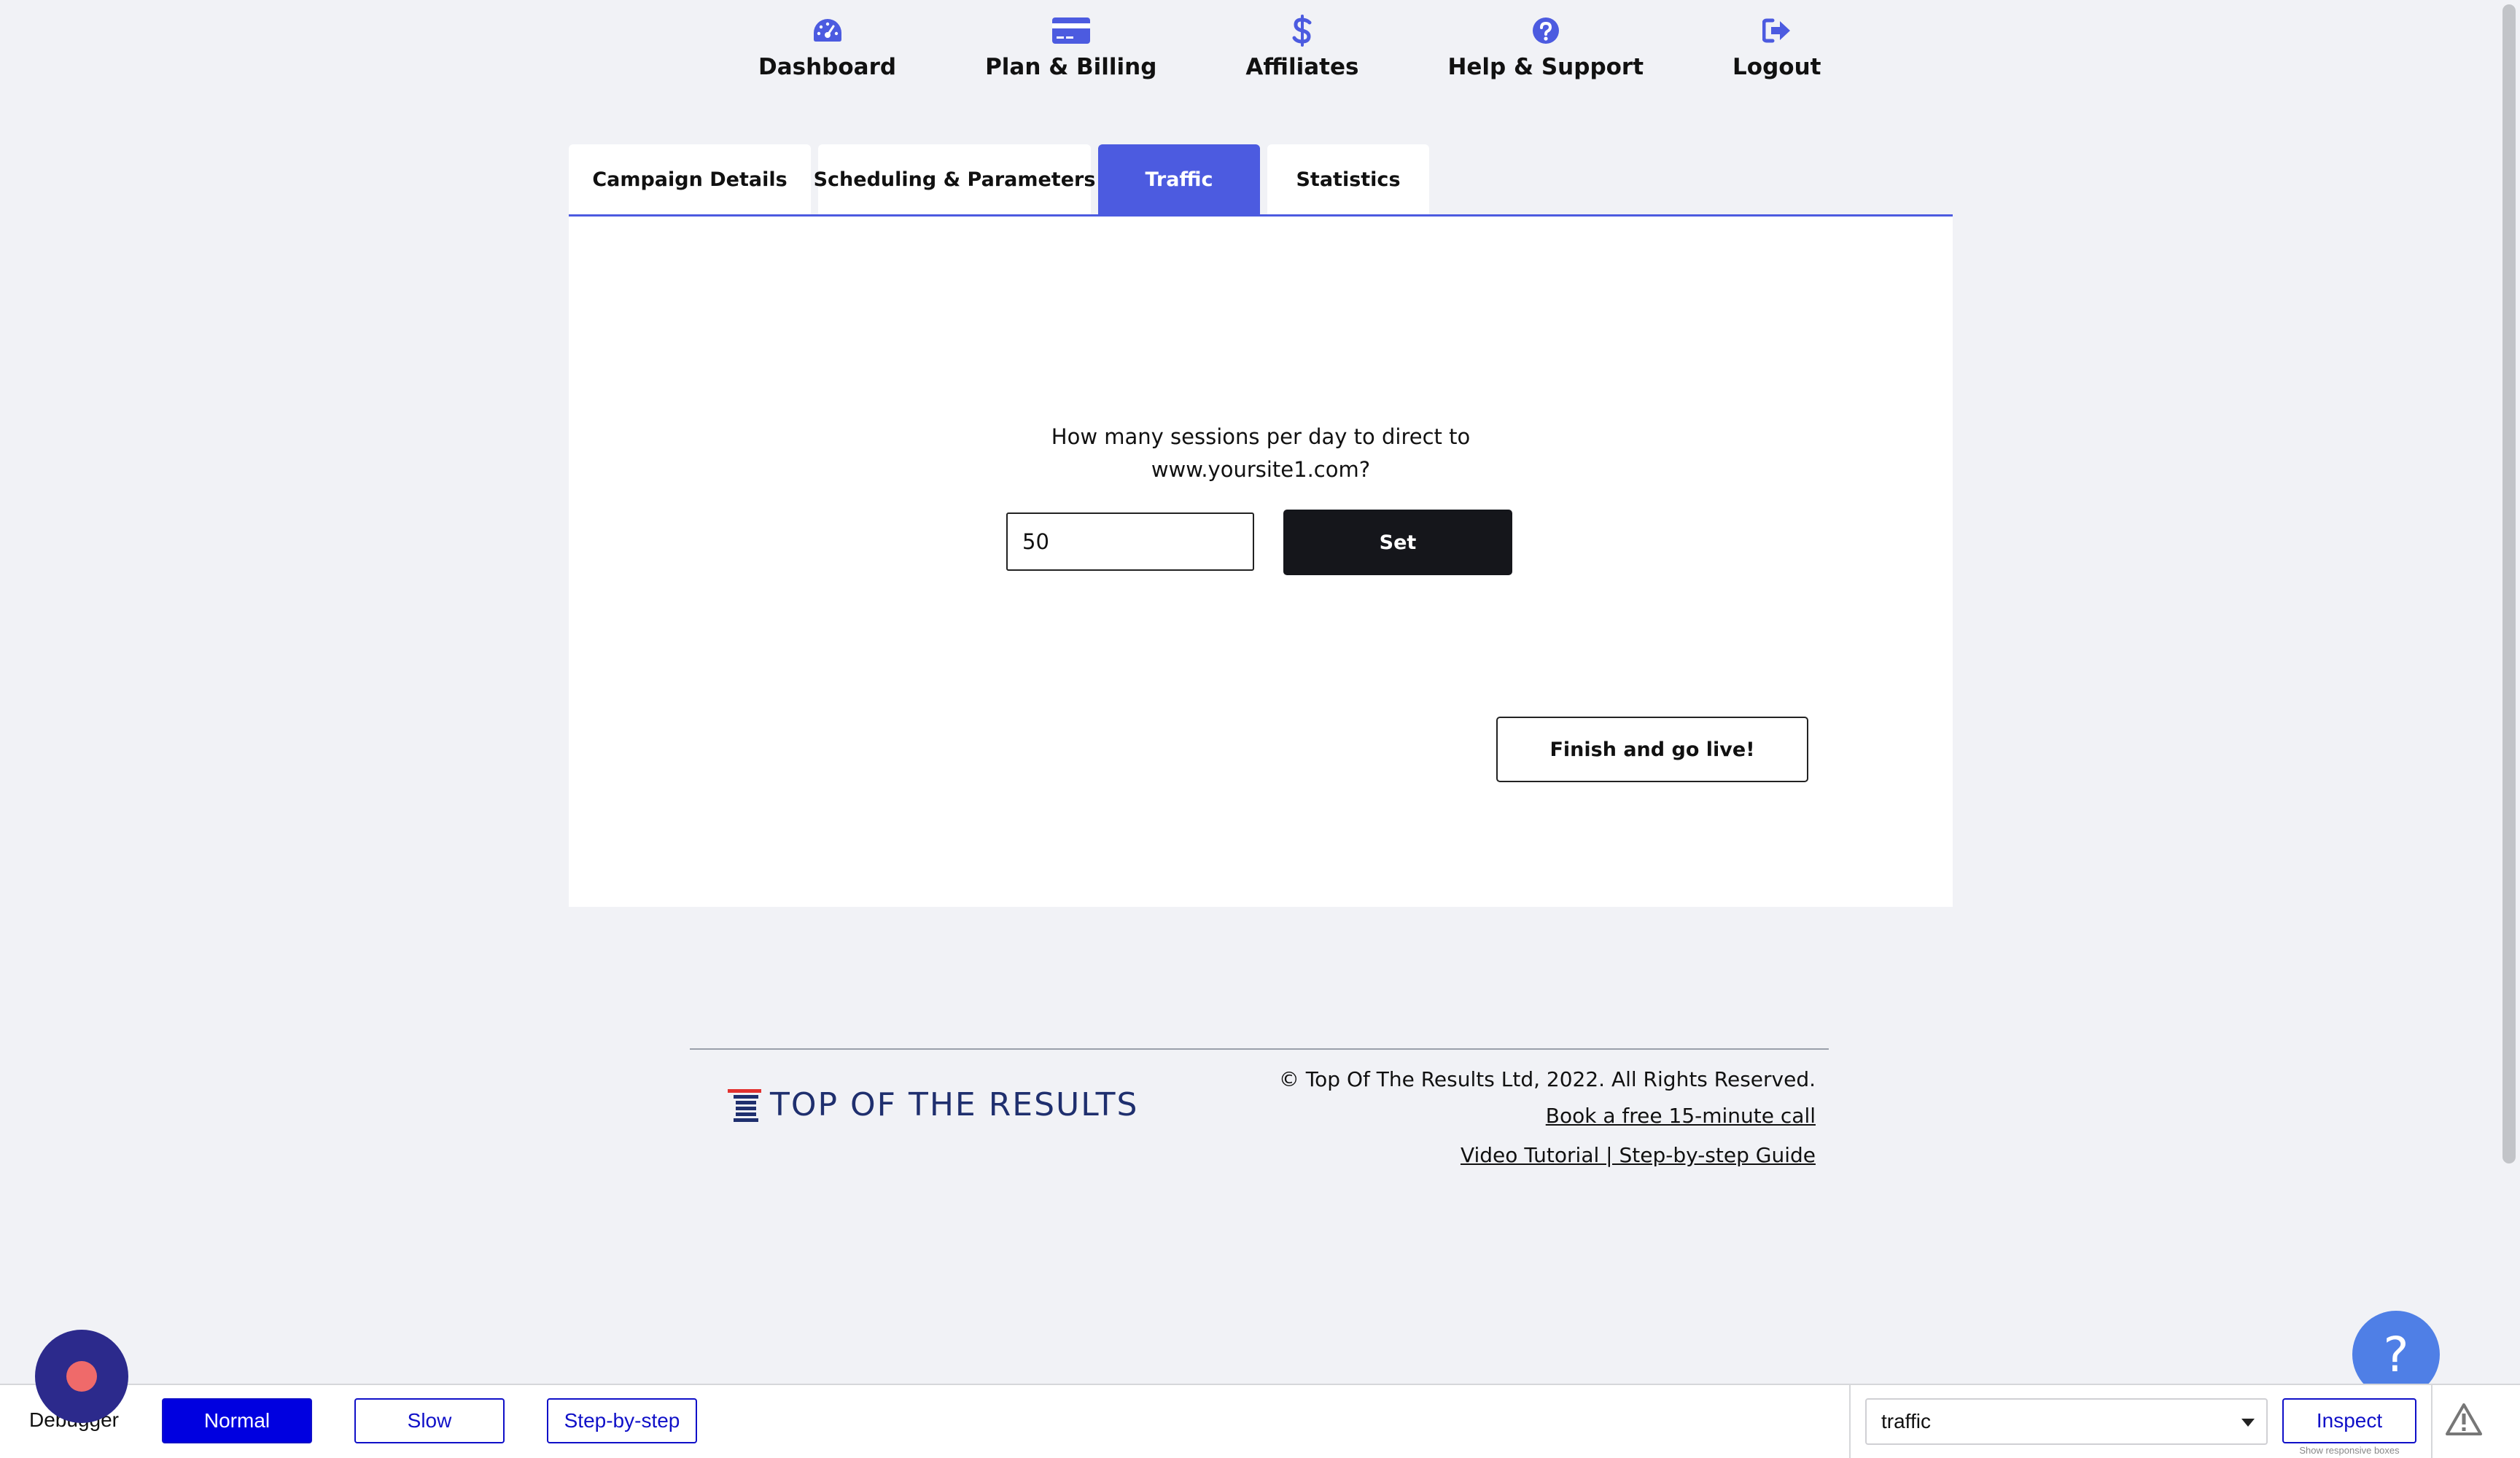 The width and height of the screenshot is (2520, 1458). What do you see at coordinates (954, 179) in the screenshot?
I see `tab-scheduling-parameters: Scheduling & Parameters` at bounding box center [954, 179].